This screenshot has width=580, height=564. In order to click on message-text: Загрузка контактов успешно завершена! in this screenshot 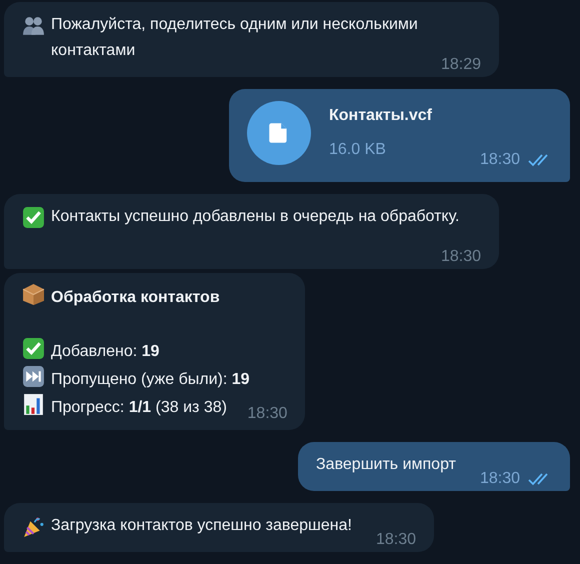, I will do `click(201, 525)`.